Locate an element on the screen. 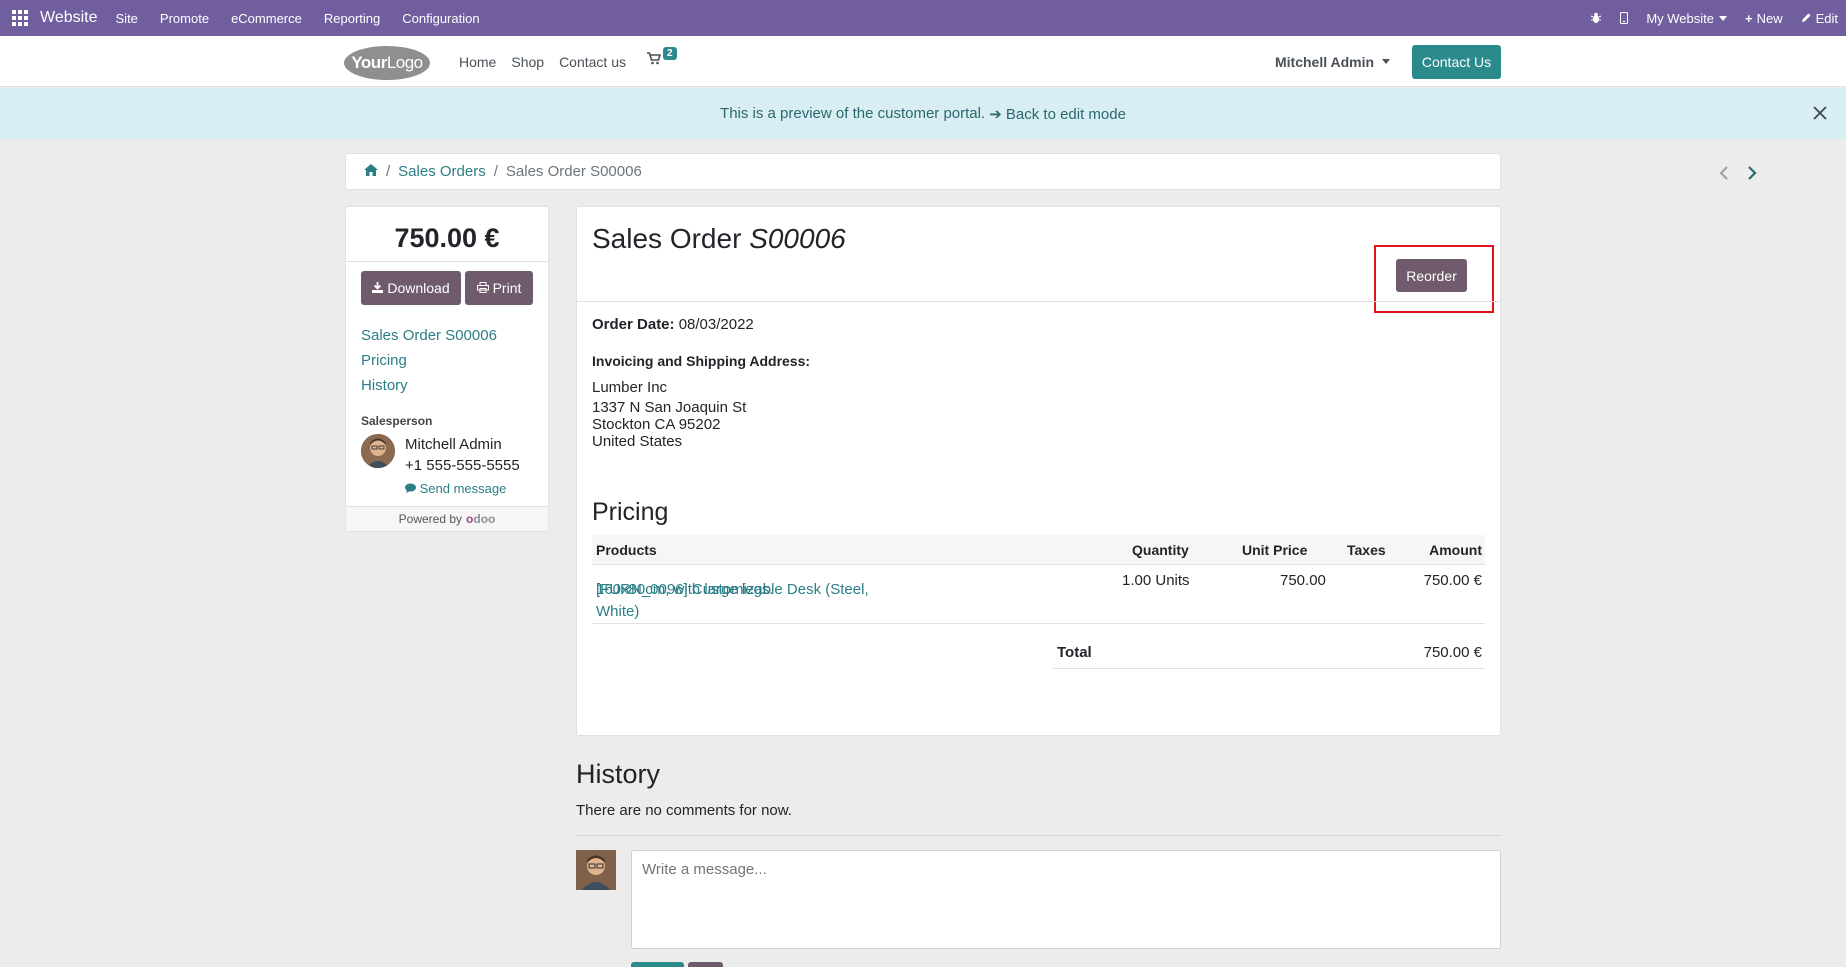  menu-reporting: Reporting is located at coordinates (352, 18).